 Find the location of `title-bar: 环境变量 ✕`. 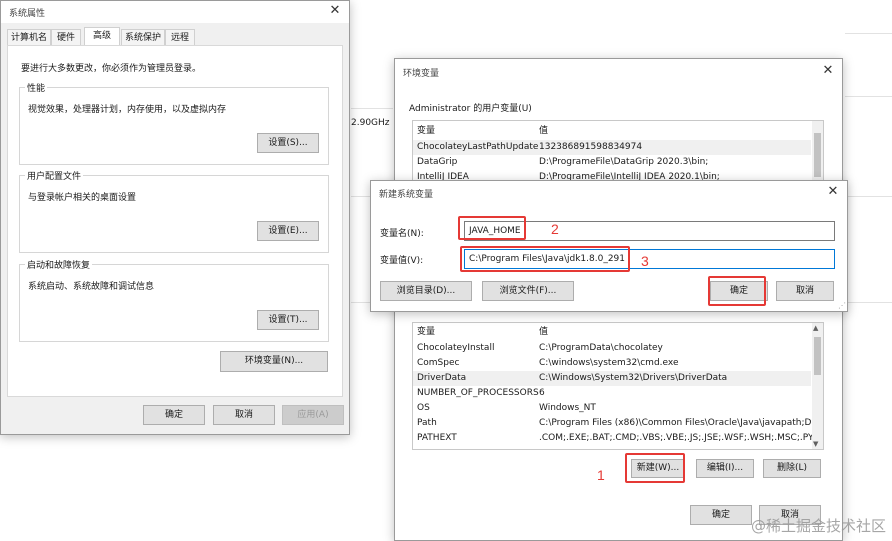

title-bar: 环境变量 ✕ is located at coordinates (618, 70).